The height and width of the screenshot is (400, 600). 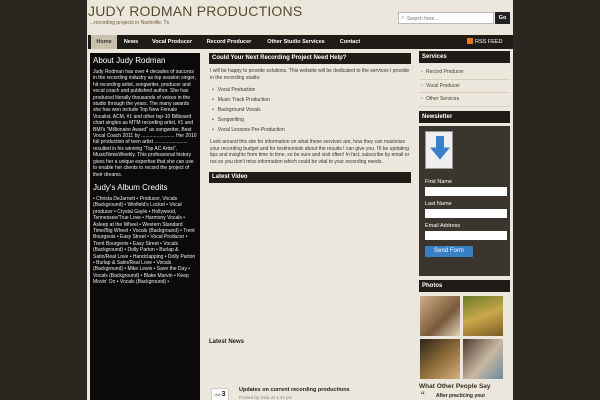 I want to click on news-heading: Latest News, so click(x=227, y=341).